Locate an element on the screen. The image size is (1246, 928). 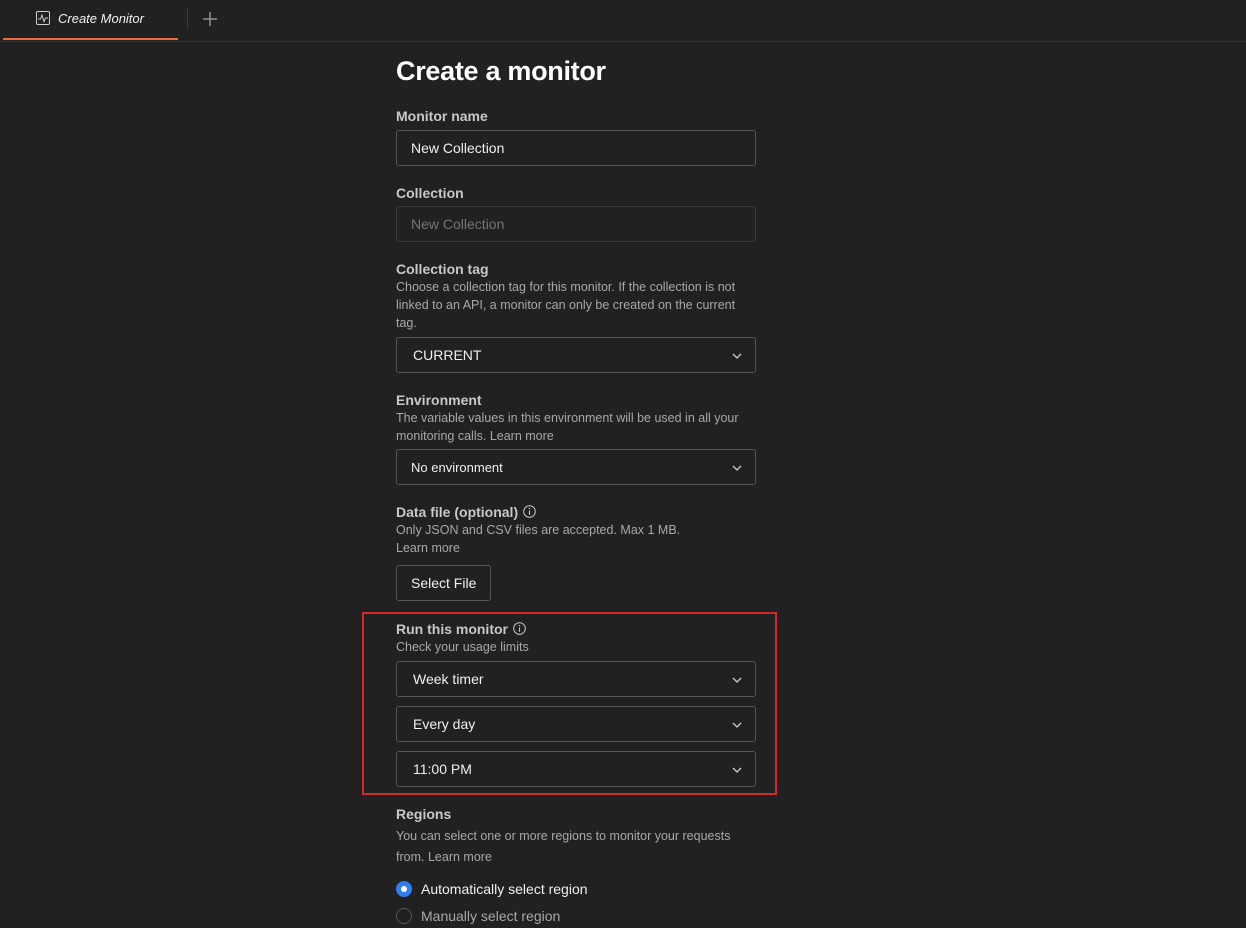
usage-limits-link: Check your usage limits is located at coordinates (462, 647).